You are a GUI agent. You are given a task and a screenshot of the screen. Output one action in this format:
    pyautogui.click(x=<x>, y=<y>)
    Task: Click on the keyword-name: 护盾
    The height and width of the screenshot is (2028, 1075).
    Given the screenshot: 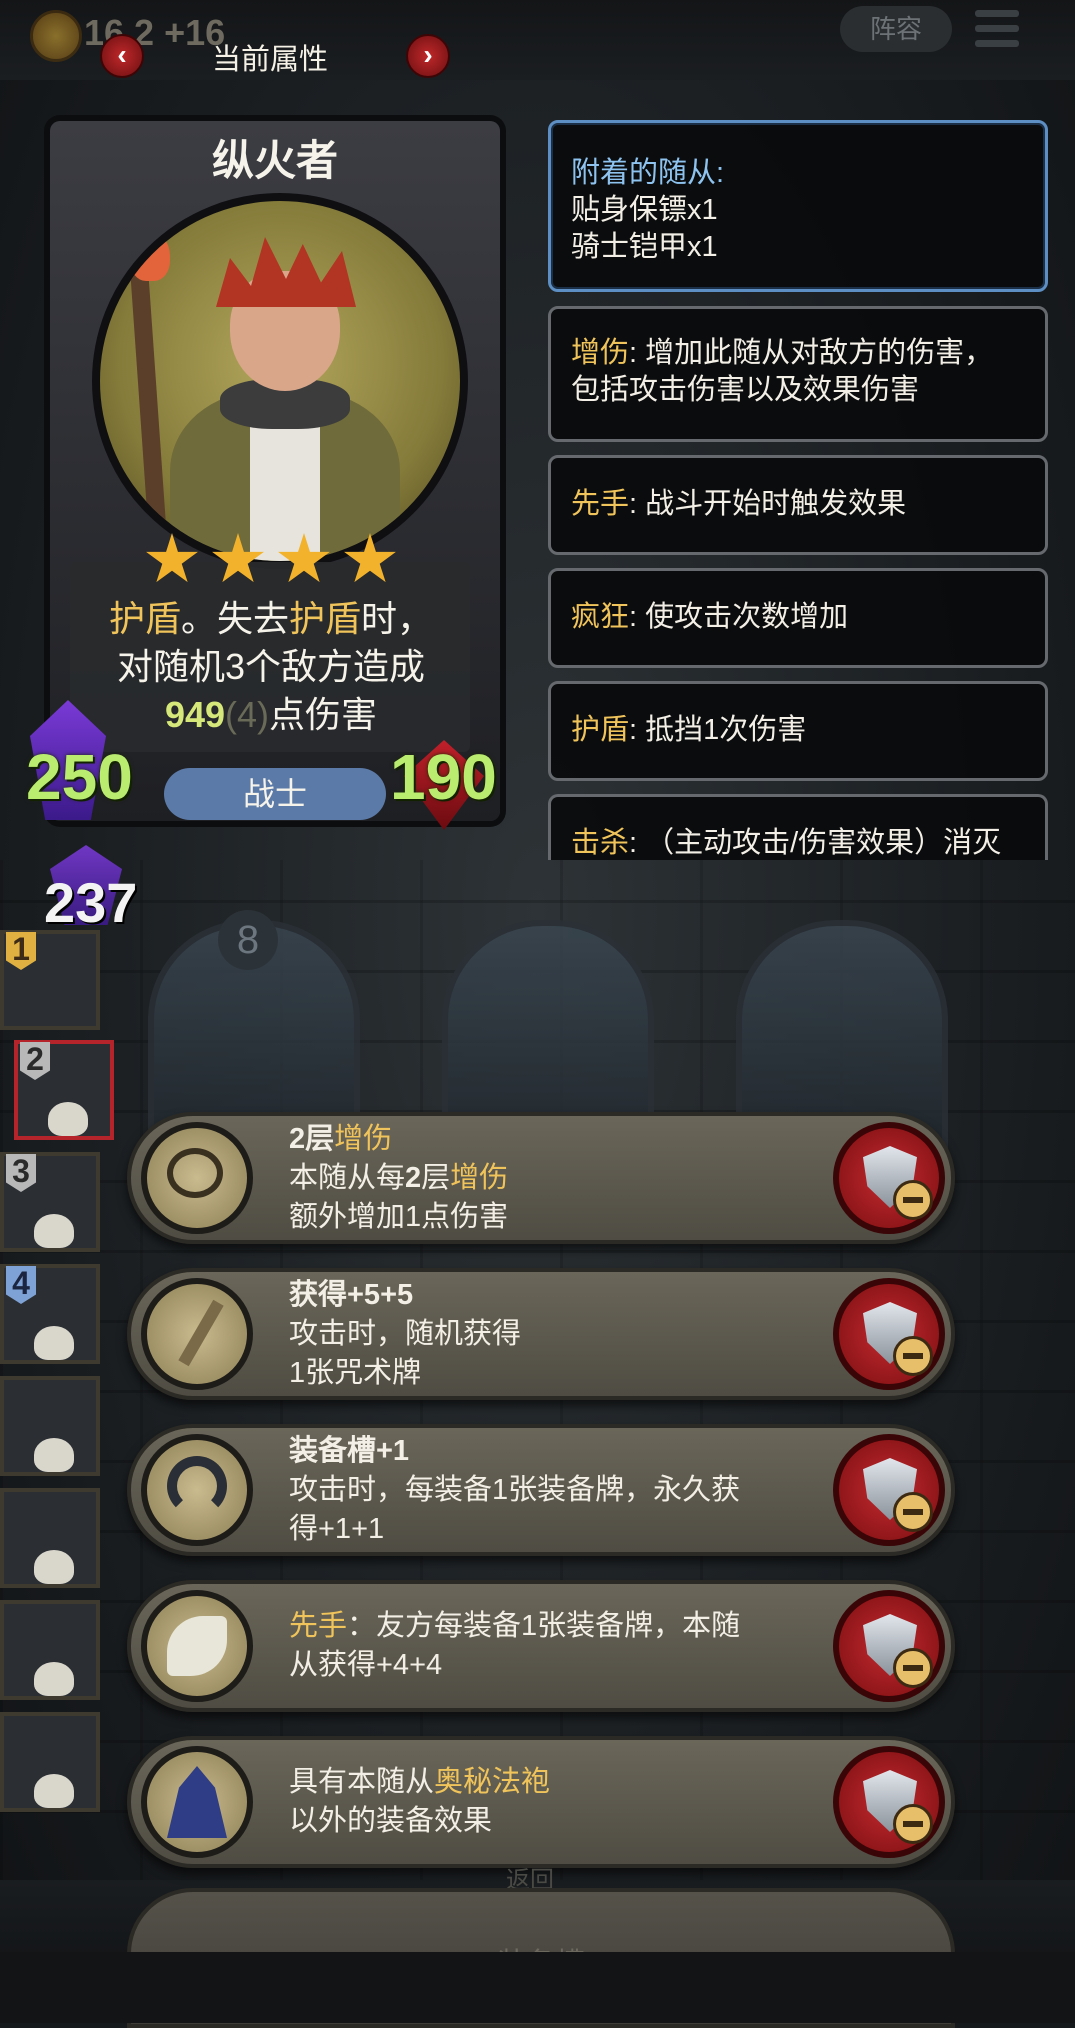 What is the action you would take?
    pyautogui.click(x=600, y=730)
    